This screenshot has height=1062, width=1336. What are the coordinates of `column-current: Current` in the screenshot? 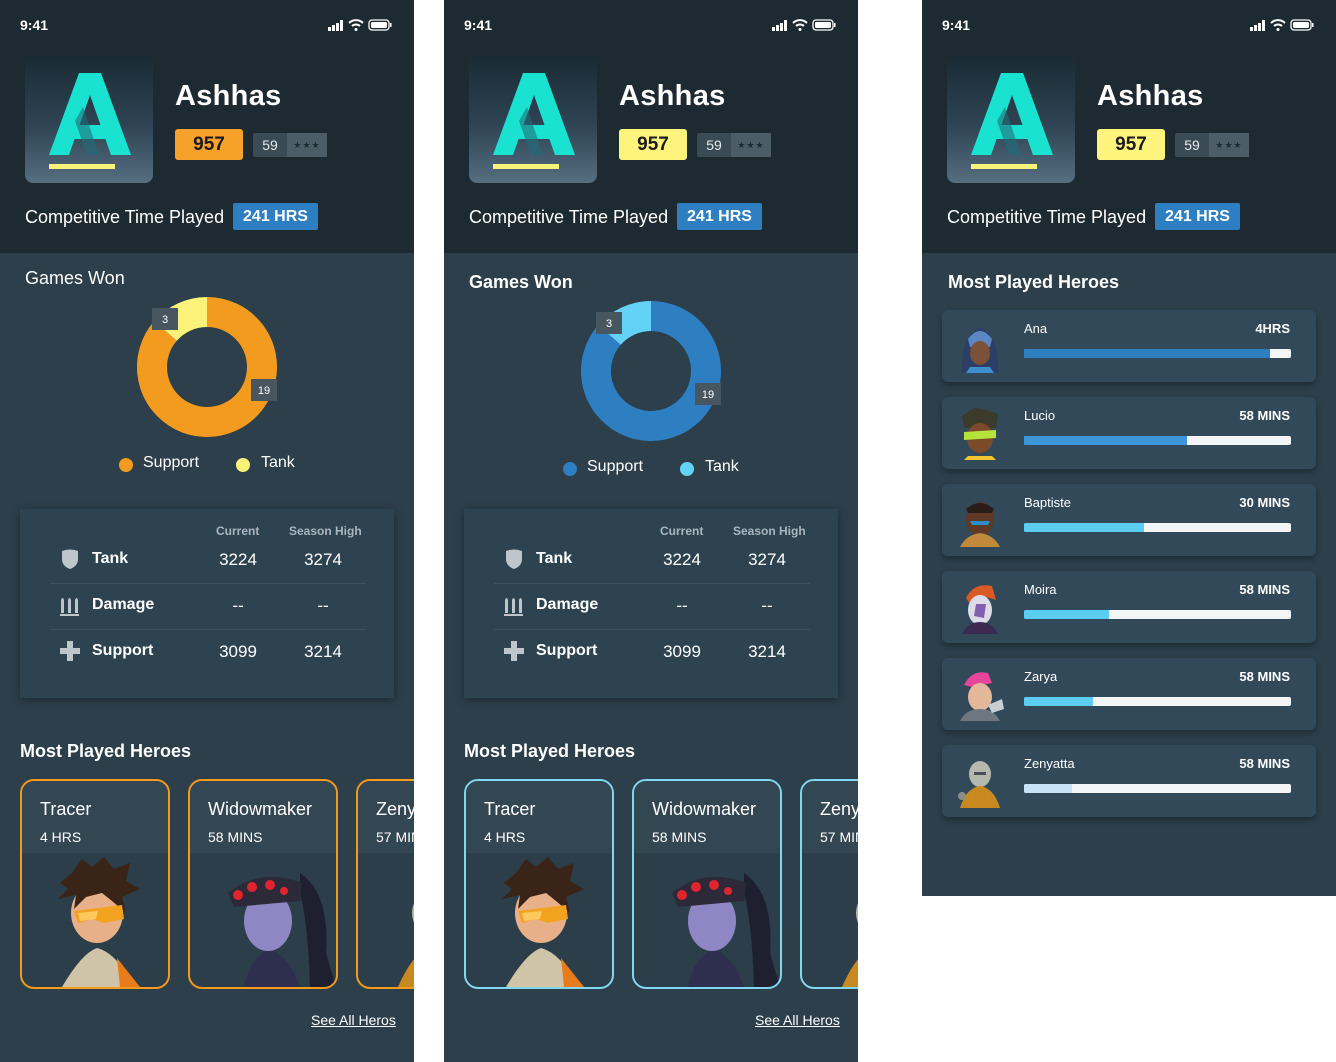 It's located at (238, 531).